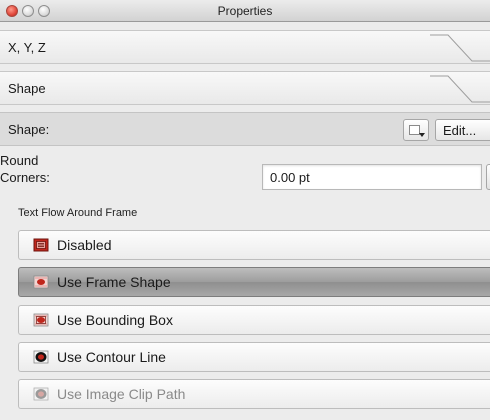  I want to click on text-flow-option-contour-line: Use Contour Line, so click(254, 357).